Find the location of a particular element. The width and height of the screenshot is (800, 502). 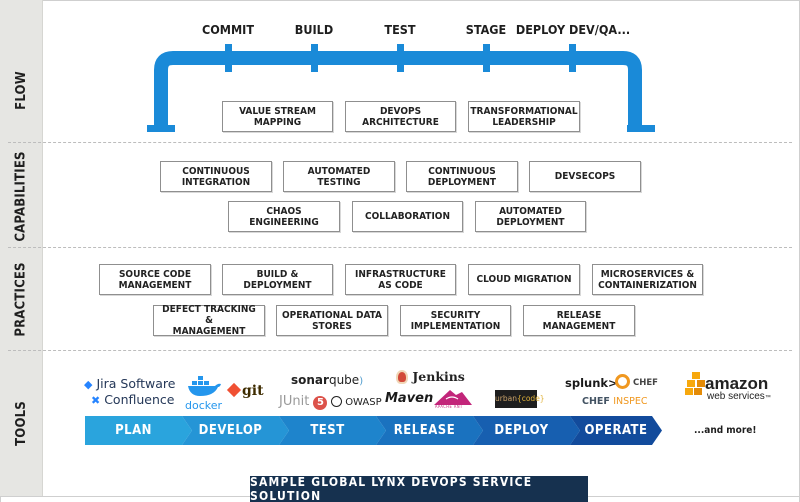

practice-defect-tracking: DEFECT TRACKING & MANAGEMENT is located at coordinates (209, 320).